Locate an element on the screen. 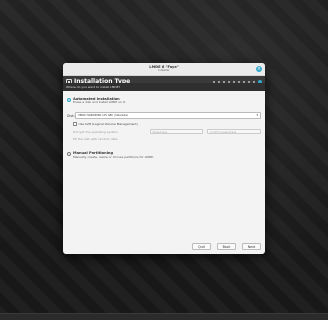  window-titlebar: LMDE 6 "Faye" Installer × is located at coordinates (164, 69).